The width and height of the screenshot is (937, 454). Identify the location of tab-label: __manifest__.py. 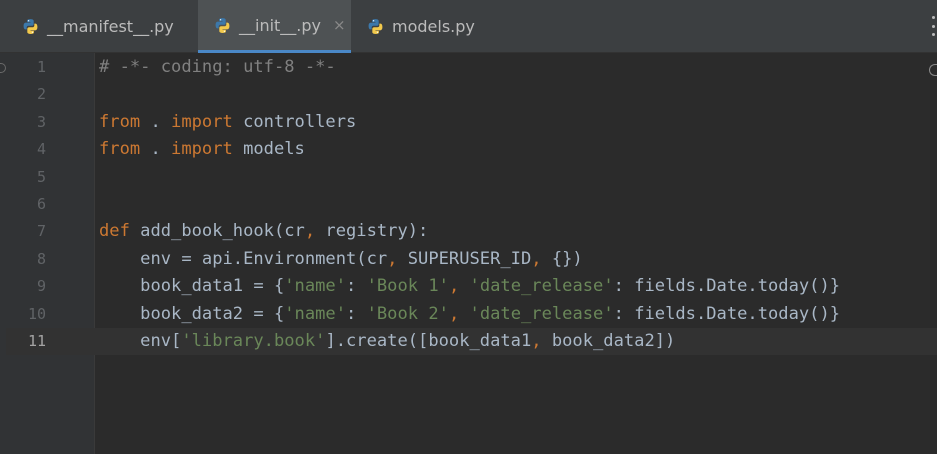
(110, 26).